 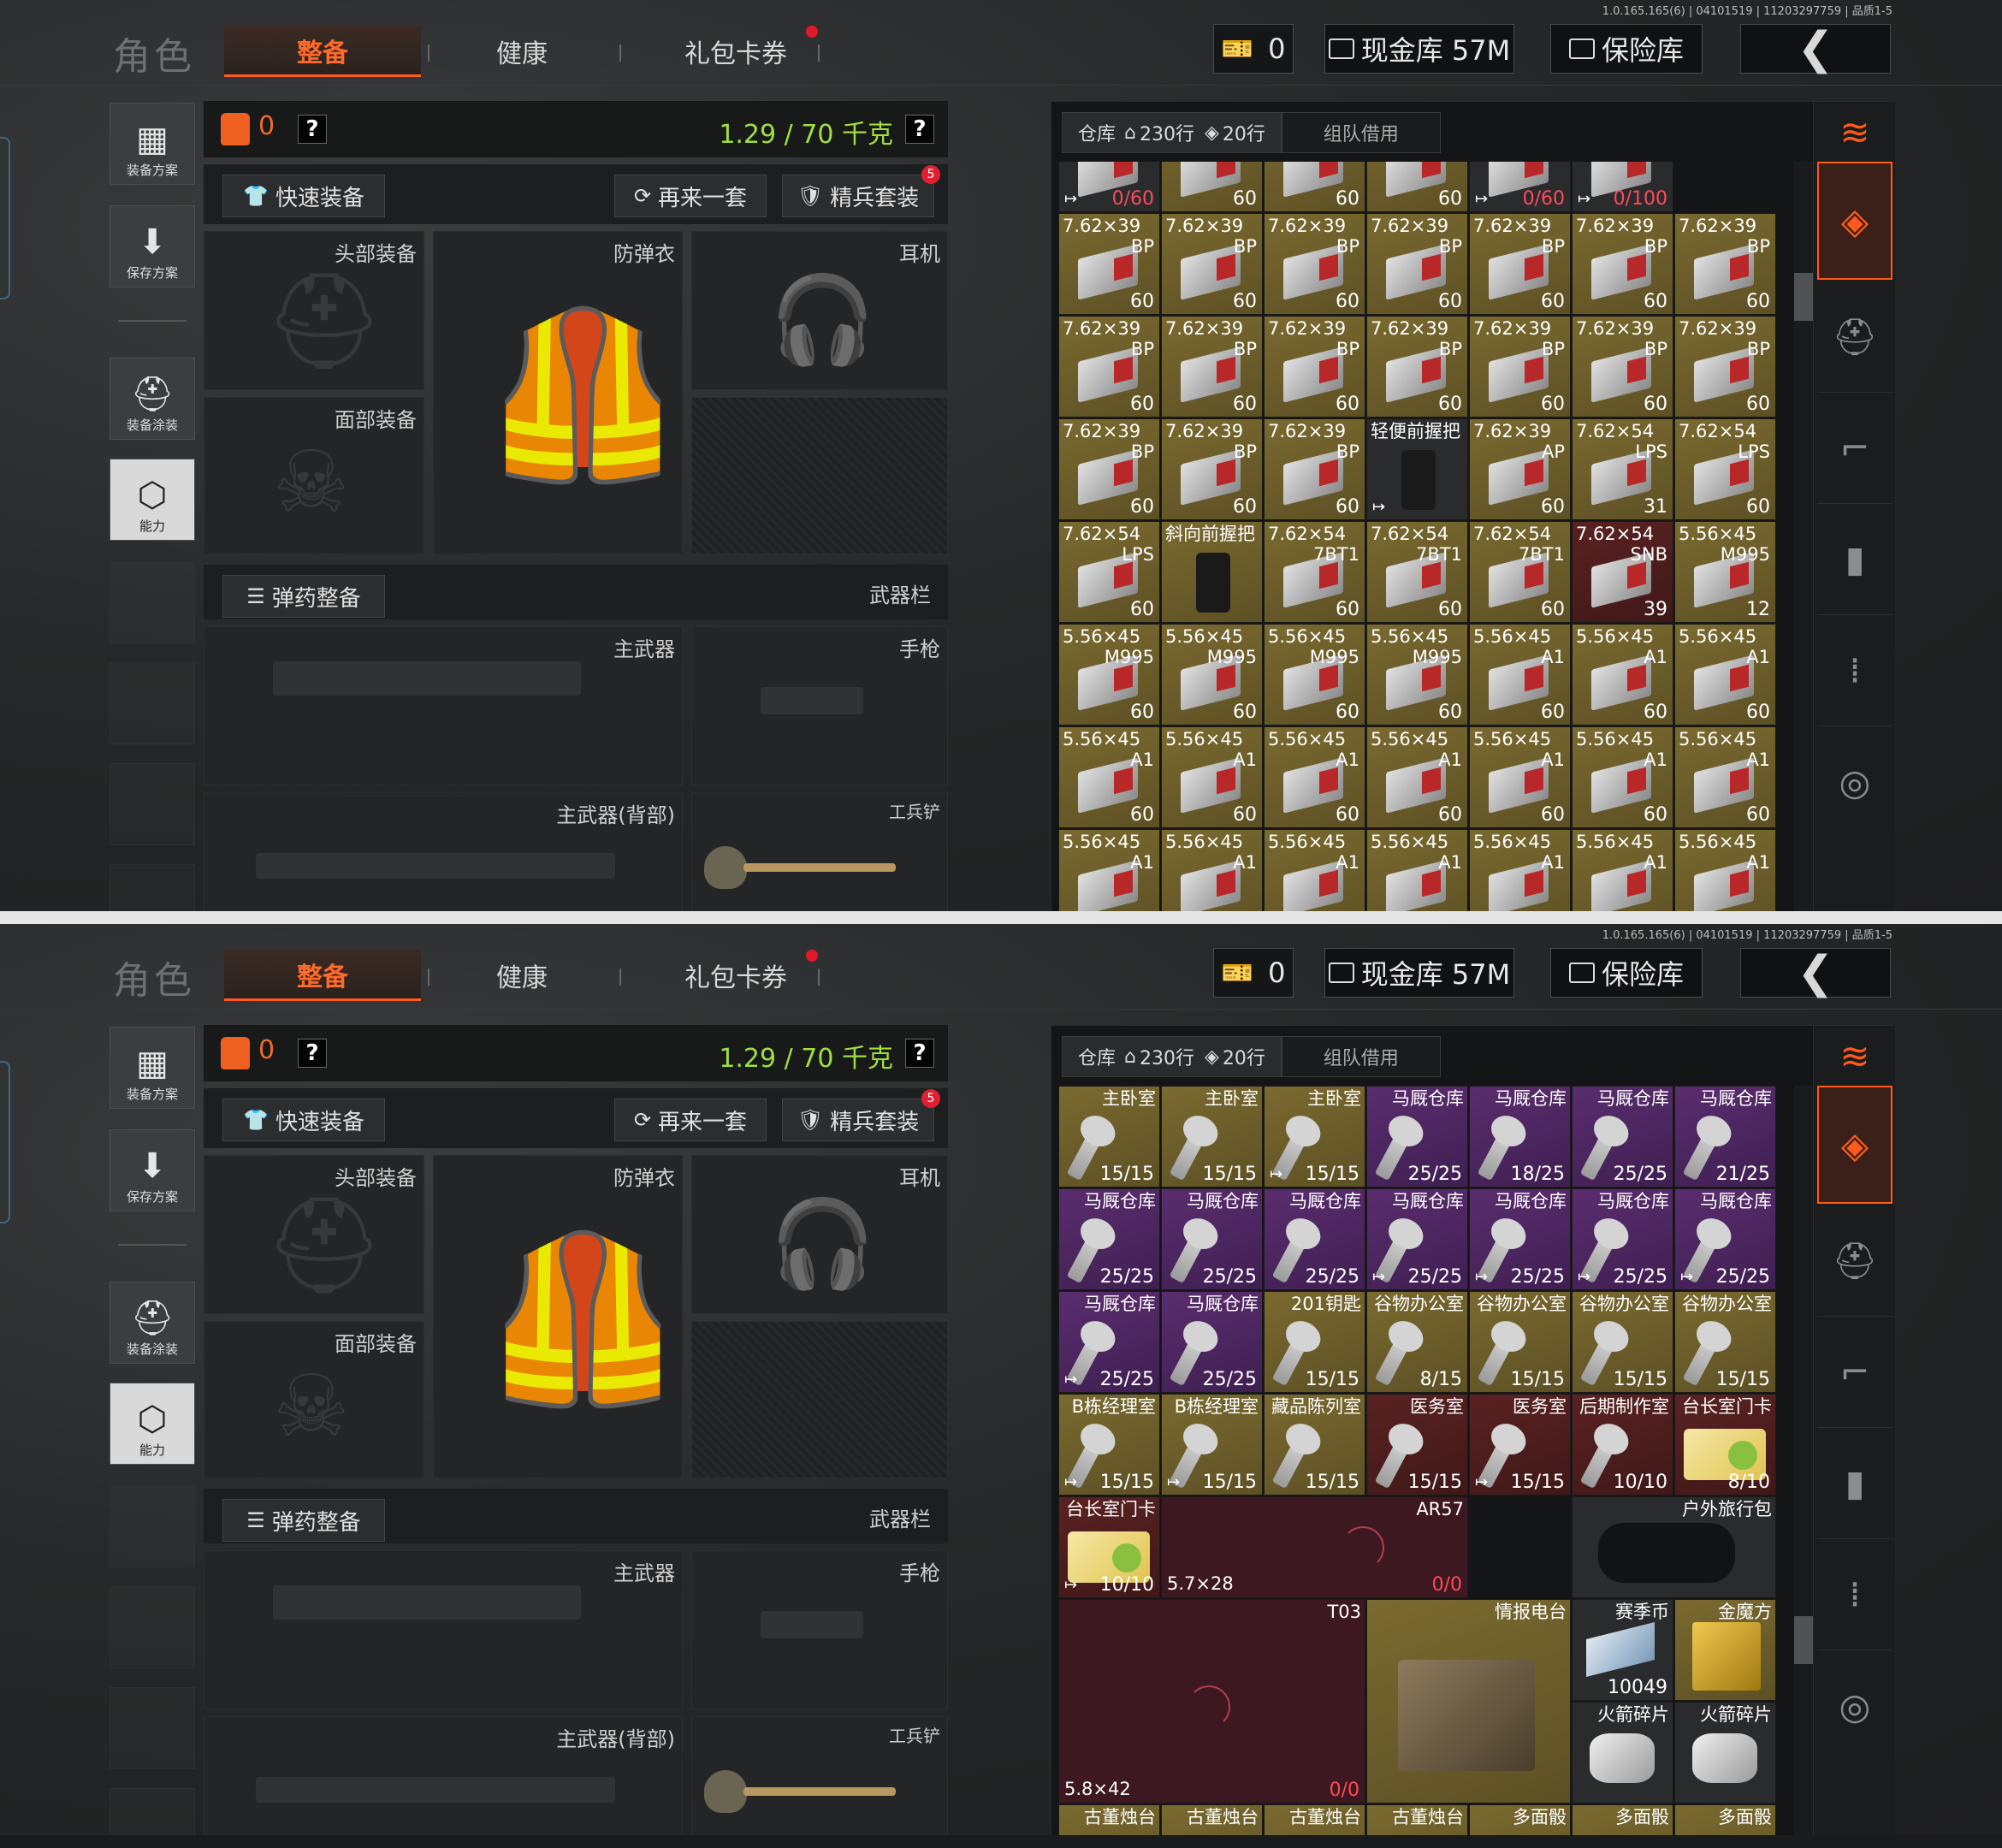 I want to click on magazine-ar57: AR57 0/0 5.7×28, so click(x=1314, y=1547).